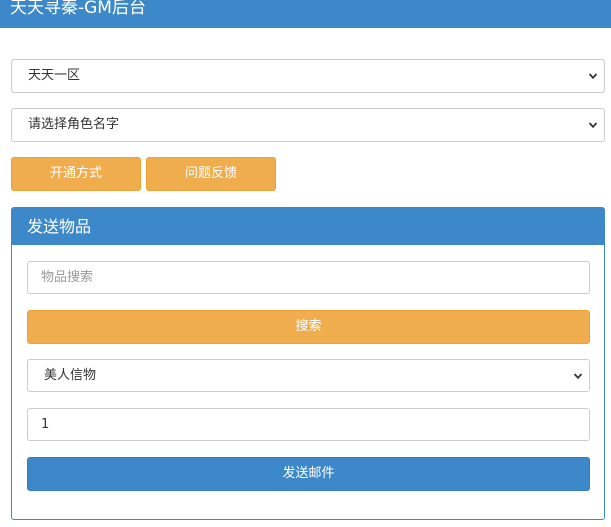 The height and width of the screenshot is (527, 611). What do you see at coordinates (308, 125) in the screenshot?
I see `role-name-select: 请选择角色名字` at bounding box center [308, 125].